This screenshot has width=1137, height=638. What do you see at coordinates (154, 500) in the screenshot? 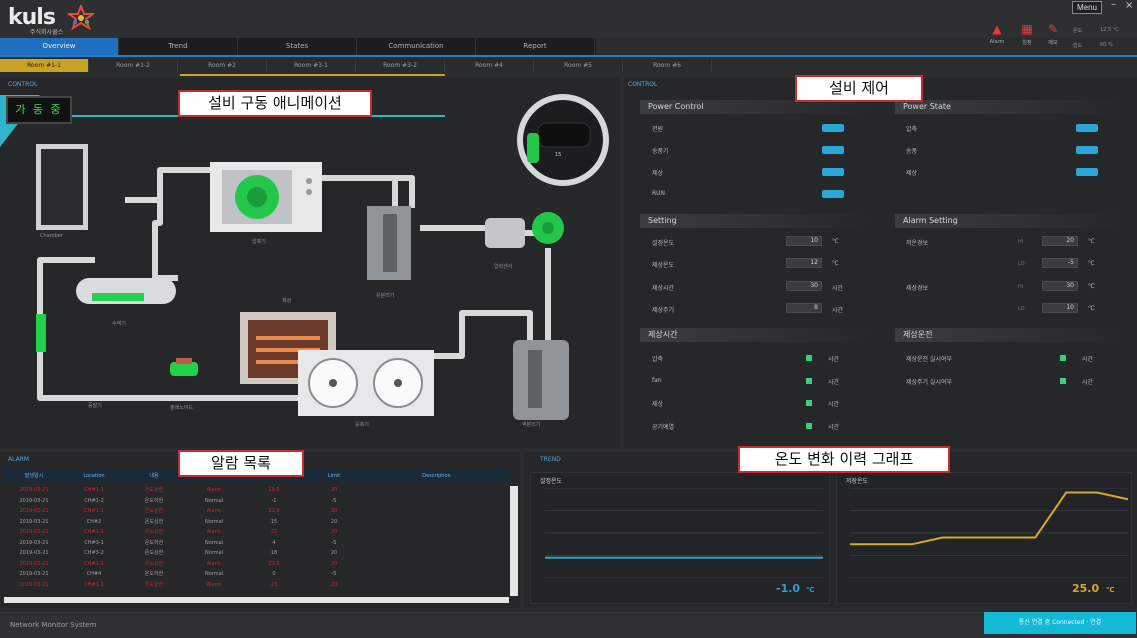
I see `table-cell: 온도하한` at bounding box center [154, 500].